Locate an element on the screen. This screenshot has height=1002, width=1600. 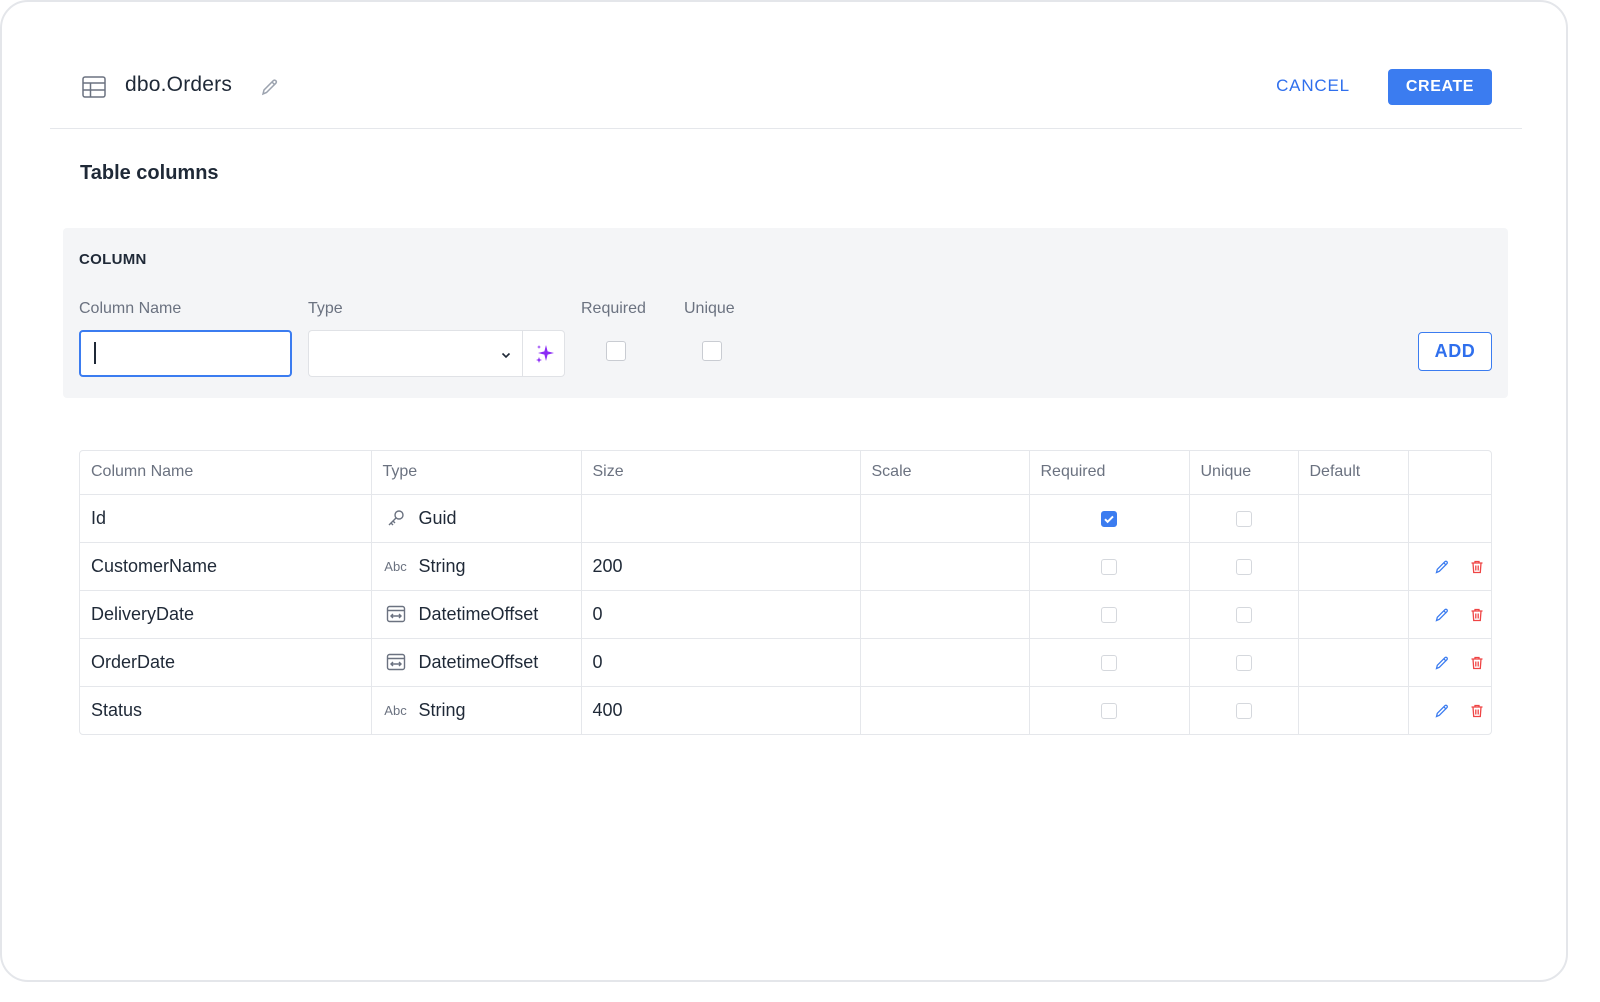
header-size: Size is located at coordinates (721, 473).